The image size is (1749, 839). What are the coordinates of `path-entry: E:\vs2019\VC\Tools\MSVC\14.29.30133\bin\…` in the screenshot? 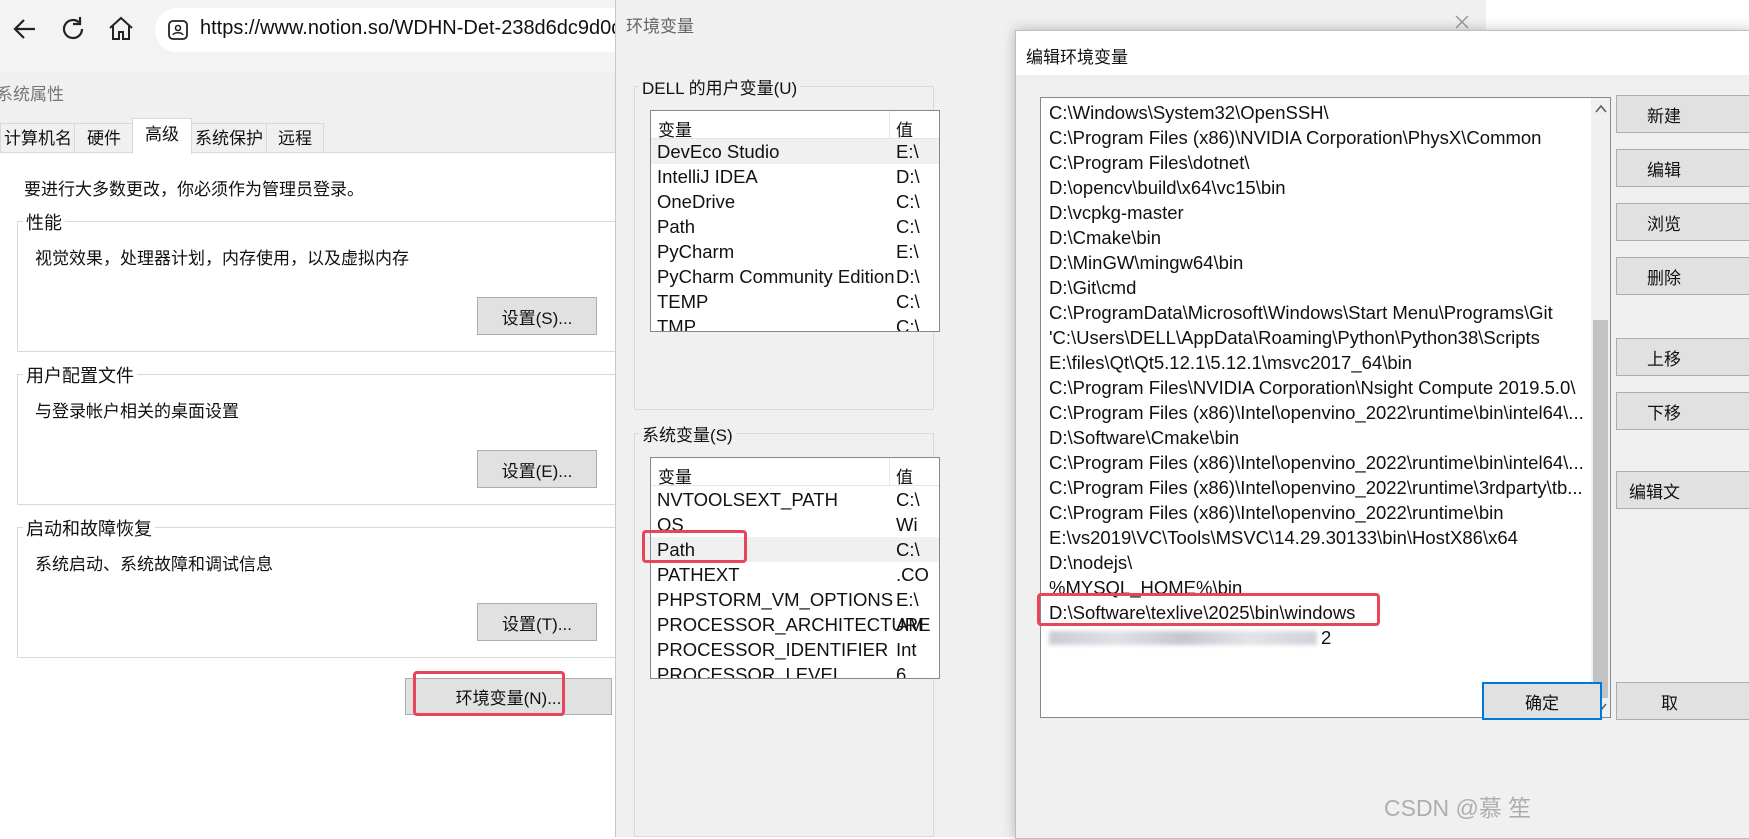 It's located at (1283, 537).